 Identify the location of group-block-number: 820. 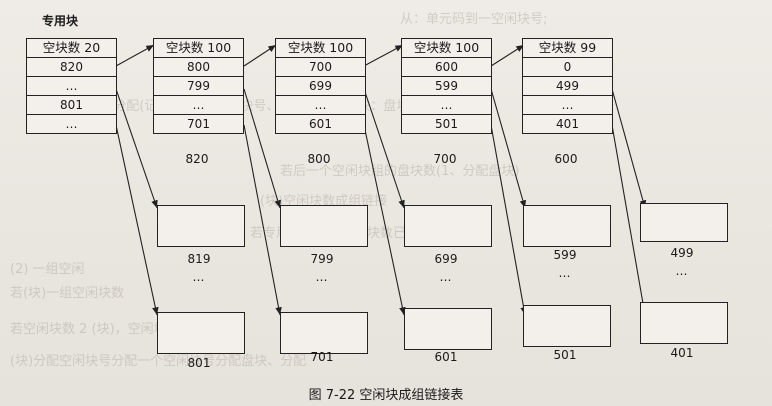
(197, 159).